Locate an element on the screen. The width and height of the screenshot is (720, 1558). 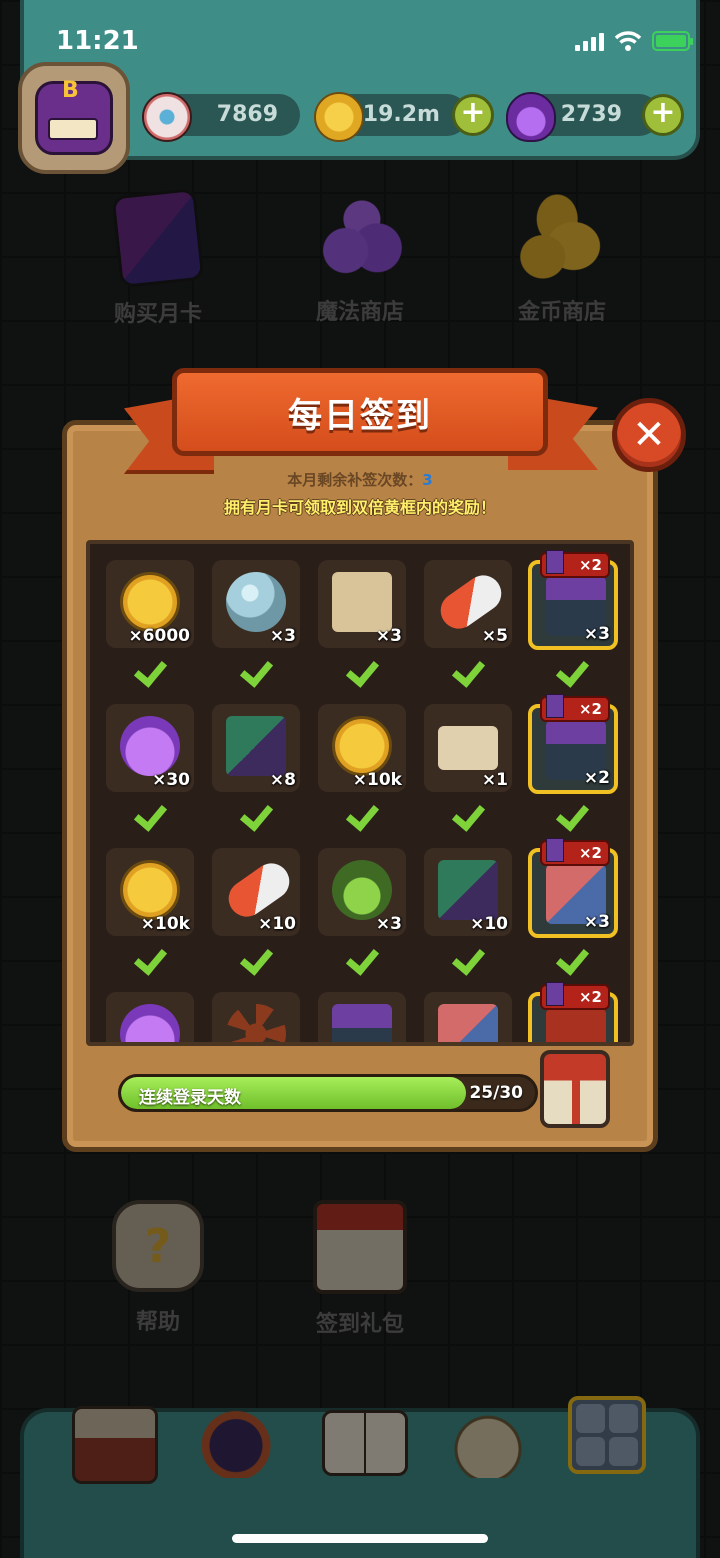
remaining-label: 本月剩余补签次数： is located at coordinates (355, 480).